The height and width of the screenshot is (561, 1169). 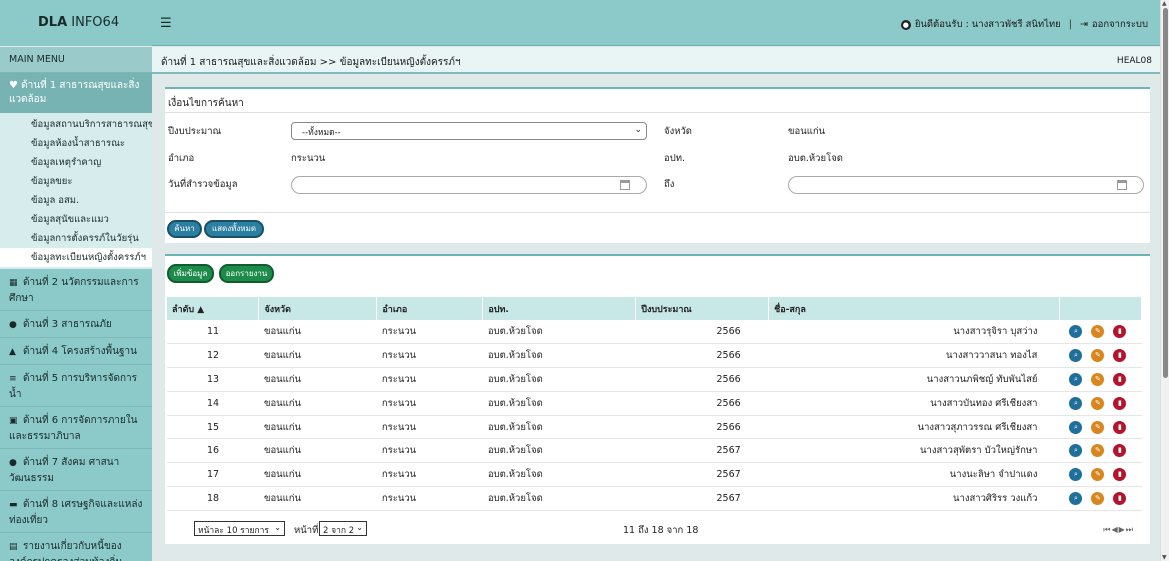 What do you see at coordinates (76, 162) in the screenshot?
I see `submenu-item: ข้อมูลเหตุรำคาญ` at bounding box center [76, 162].